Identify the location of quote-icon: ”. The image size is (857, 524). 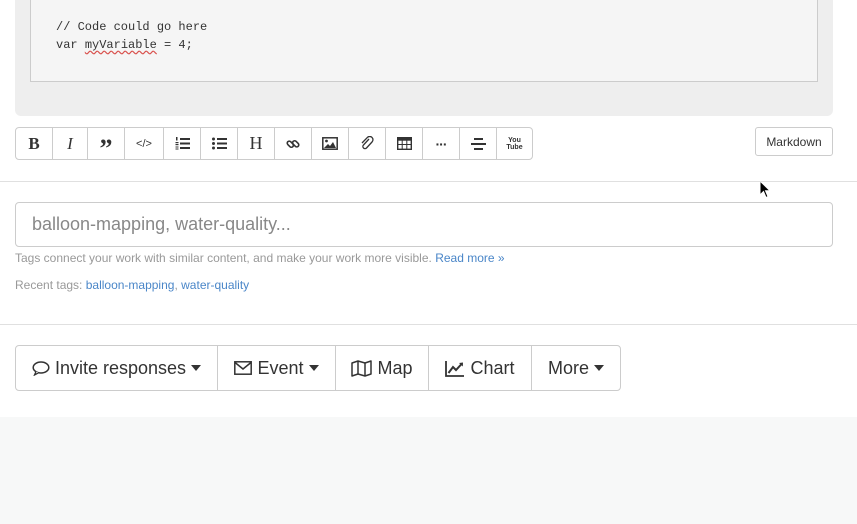
(106, 148).